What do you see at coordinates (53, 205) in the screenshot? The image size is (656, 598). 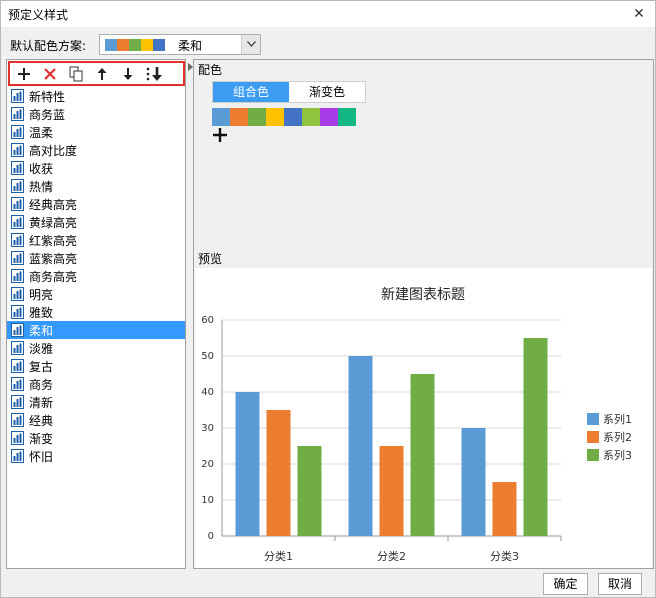 I see `style-list-label: 经典高亮` at bounding box center [53, 205].